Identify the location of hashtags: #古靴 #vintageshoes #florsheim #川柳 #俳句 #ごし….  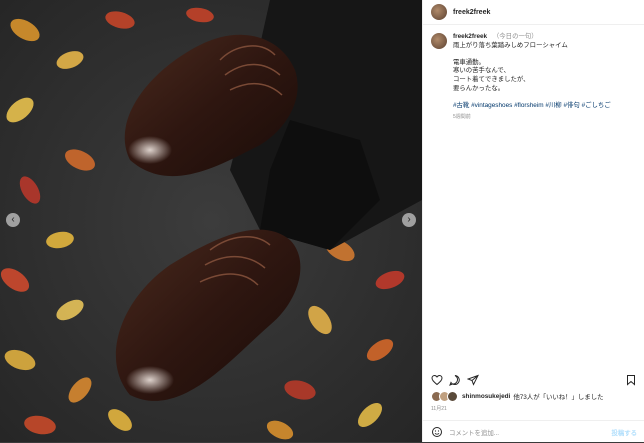
(545, 106).